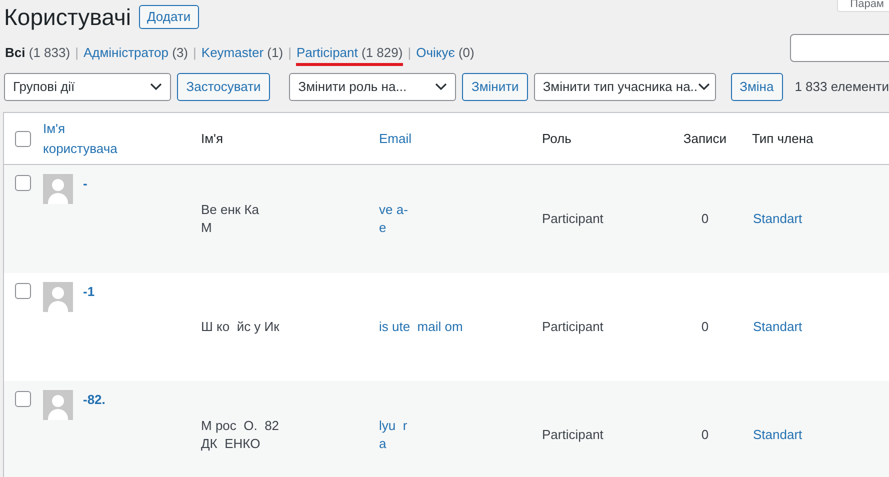 The height and width of the screenshot is (477, 889). What do you see at coordinates (756, 87) in the screenshot?
I see `action-button: Зміна` at bounding box center [756, 87].